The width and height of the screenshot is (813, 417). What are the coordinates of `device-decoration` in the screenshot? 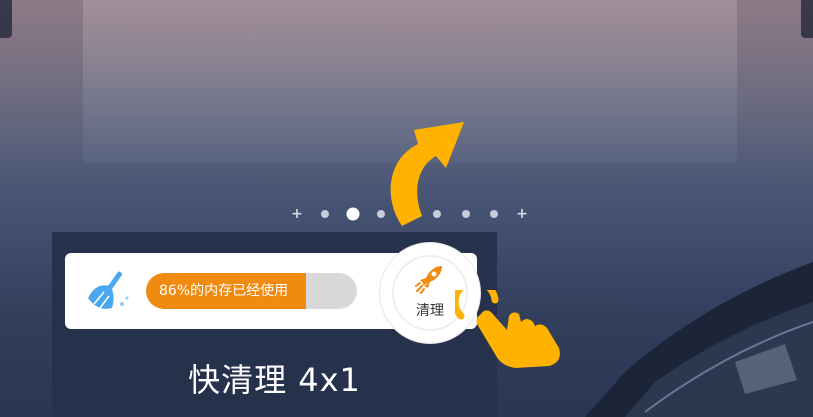 It's located at (699, 339).